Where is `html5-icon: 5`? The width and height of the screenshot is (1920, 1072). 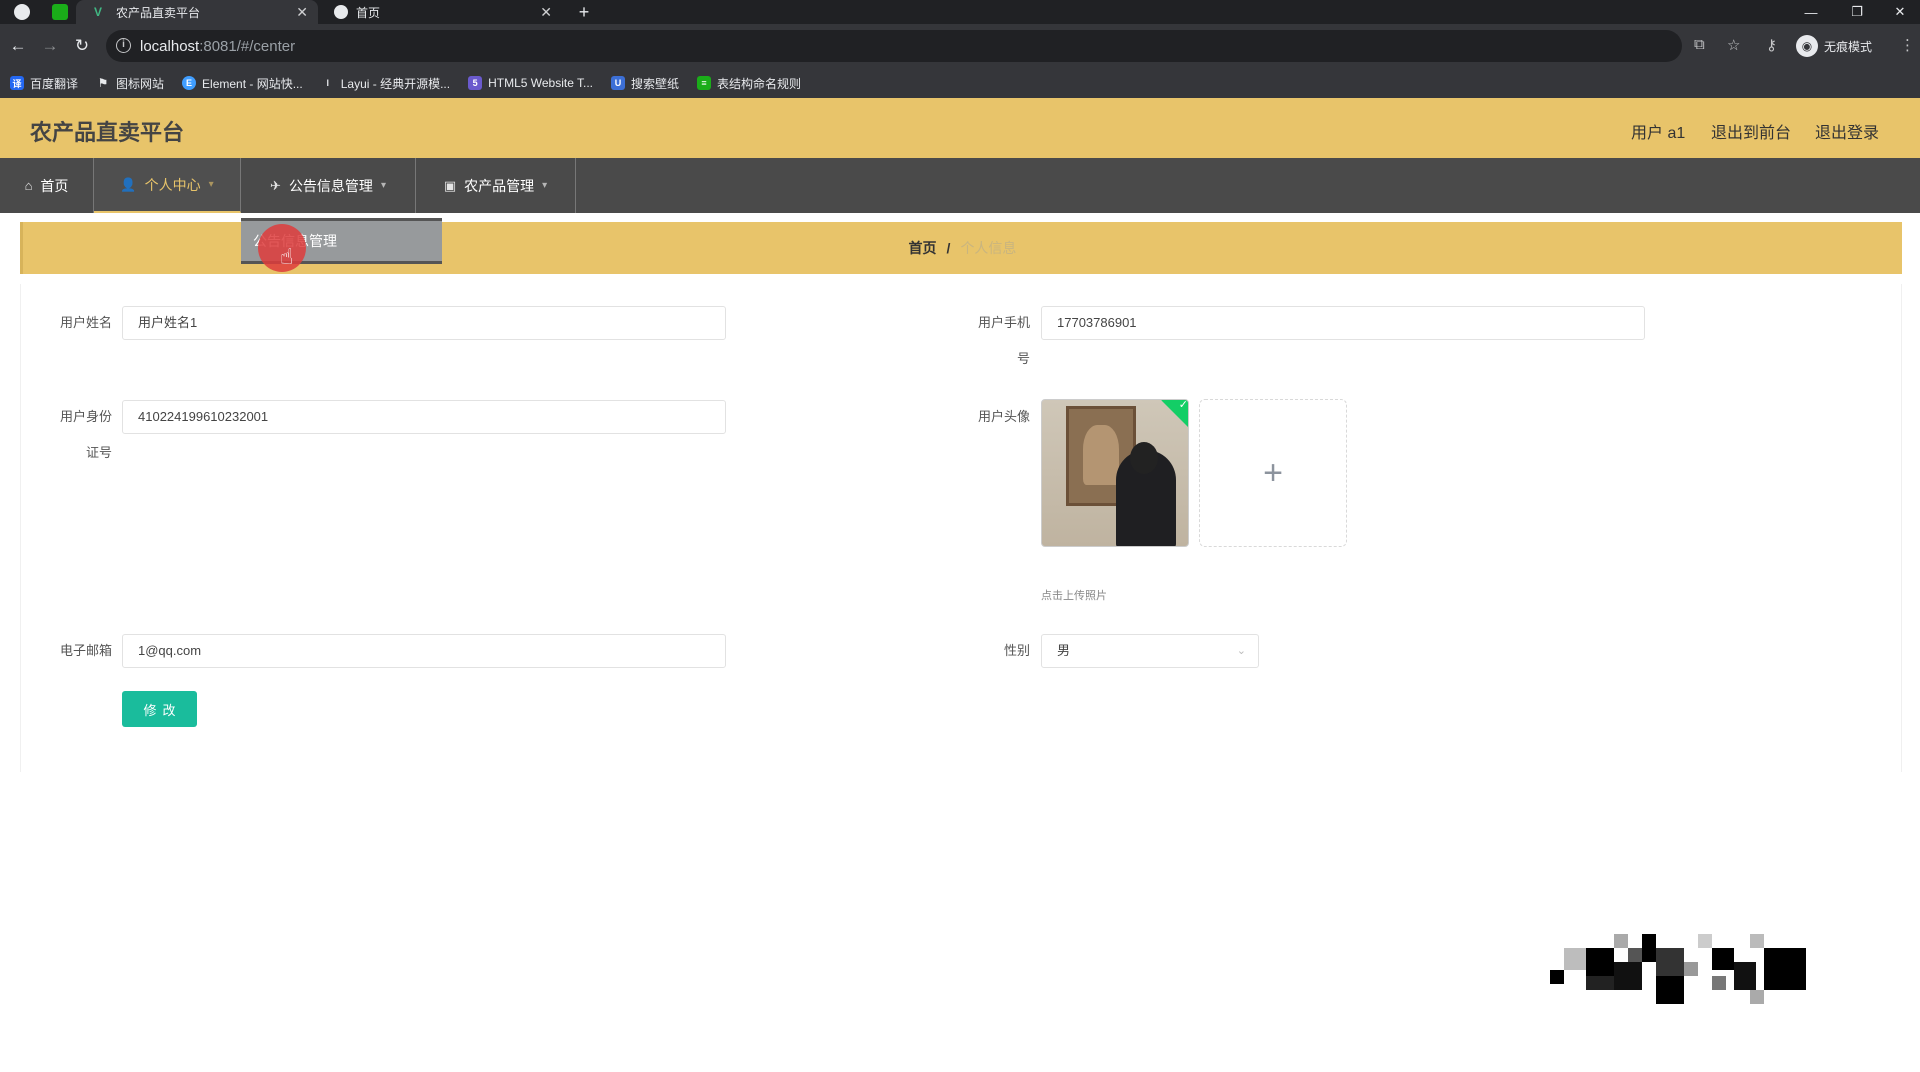
html5-icon: 5 is located at coordinates (475, 83).